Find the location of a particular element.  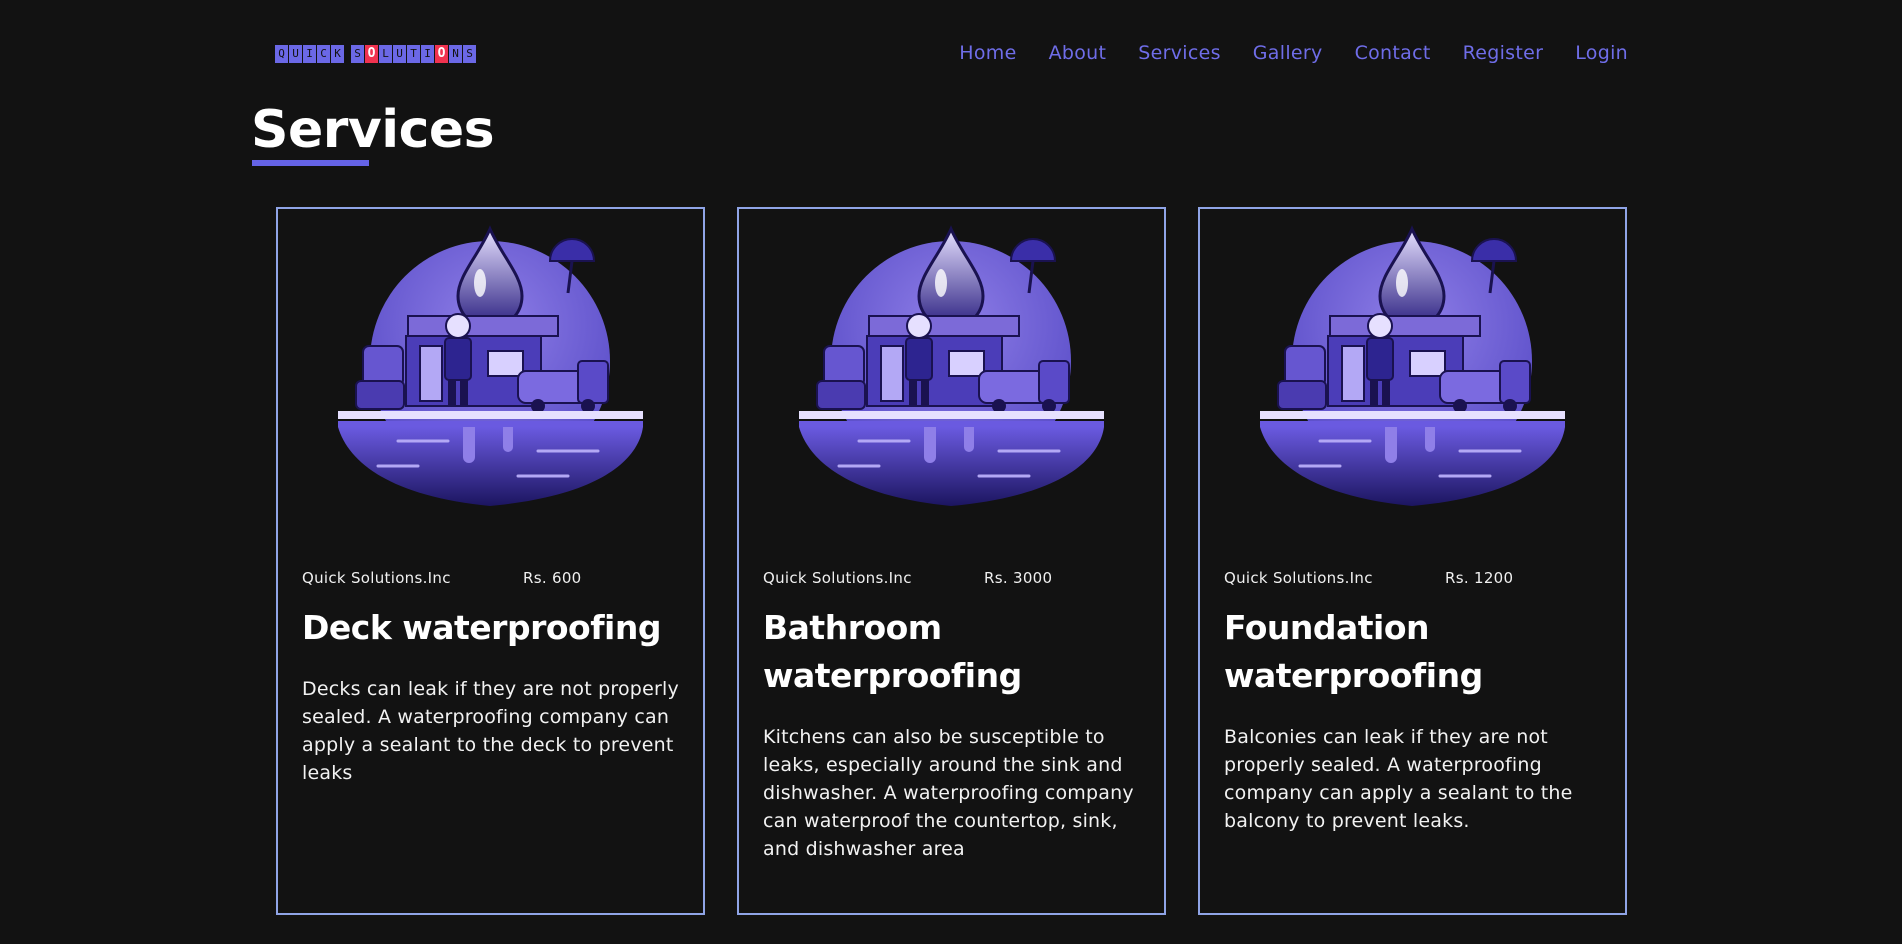

card-title: Deck waterproofing is located at coordinates (481, 627).